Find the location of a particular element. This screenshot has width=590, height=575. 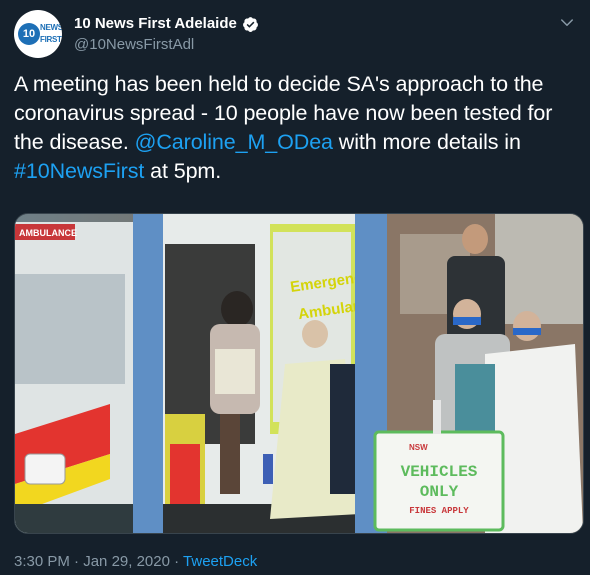

display-name-text: 10 News First Adelaide is located at coordinates (155, 23).